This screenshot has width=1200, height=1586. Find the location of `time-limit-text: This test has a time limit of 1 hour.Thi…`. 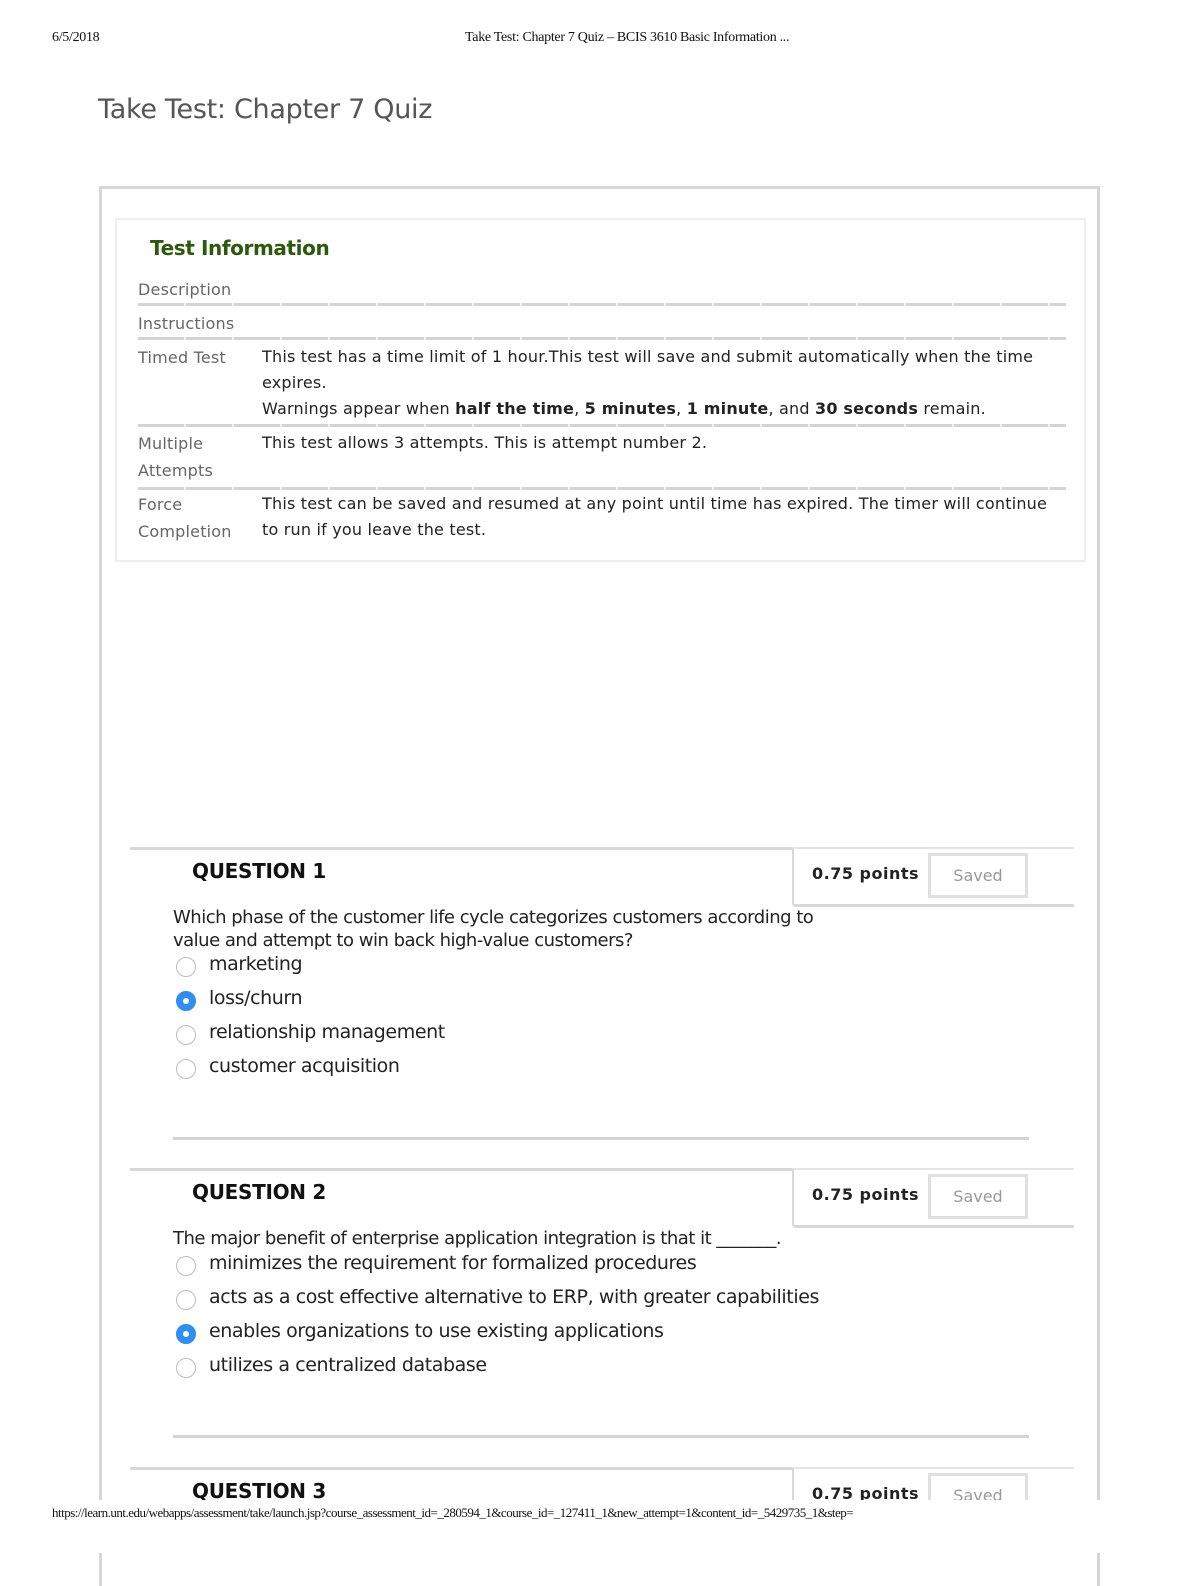

time-limit-text: This test has a time limit of 1 hour.Thi… is located at coordinates (648, 369).